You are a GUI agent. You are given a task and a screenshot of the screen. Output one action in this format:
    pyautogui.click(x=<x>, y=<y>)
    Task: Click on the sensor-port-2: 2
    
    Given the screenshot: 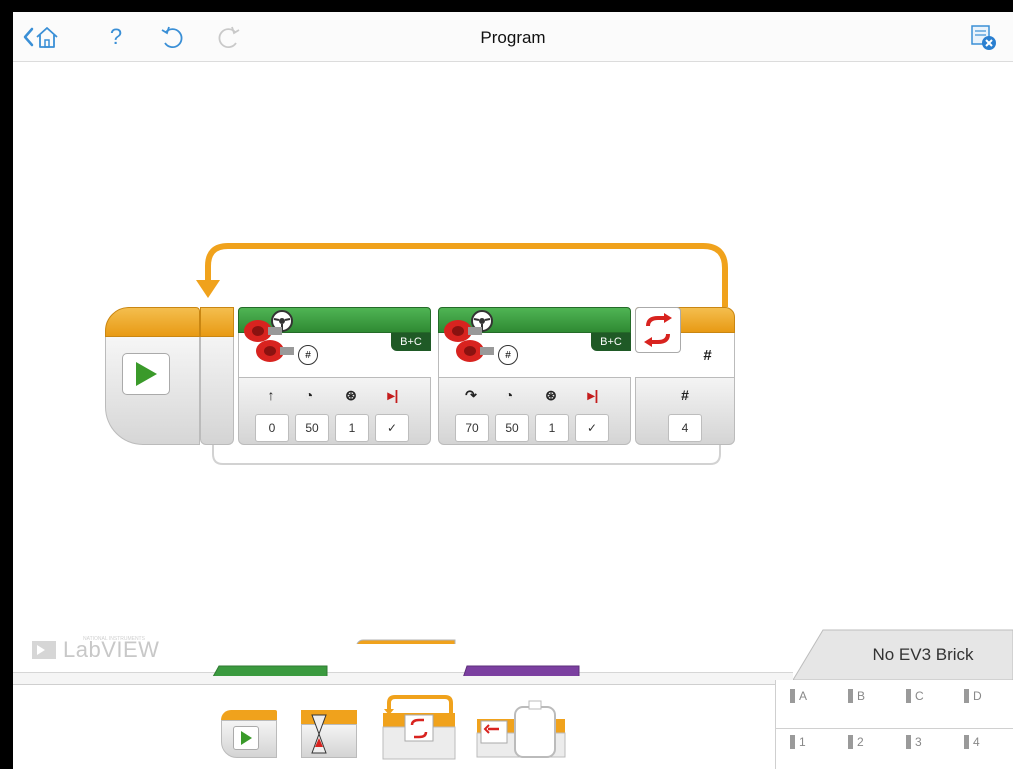 What is the action you would take?
    pyautogui.click(x=876, y=750)
    